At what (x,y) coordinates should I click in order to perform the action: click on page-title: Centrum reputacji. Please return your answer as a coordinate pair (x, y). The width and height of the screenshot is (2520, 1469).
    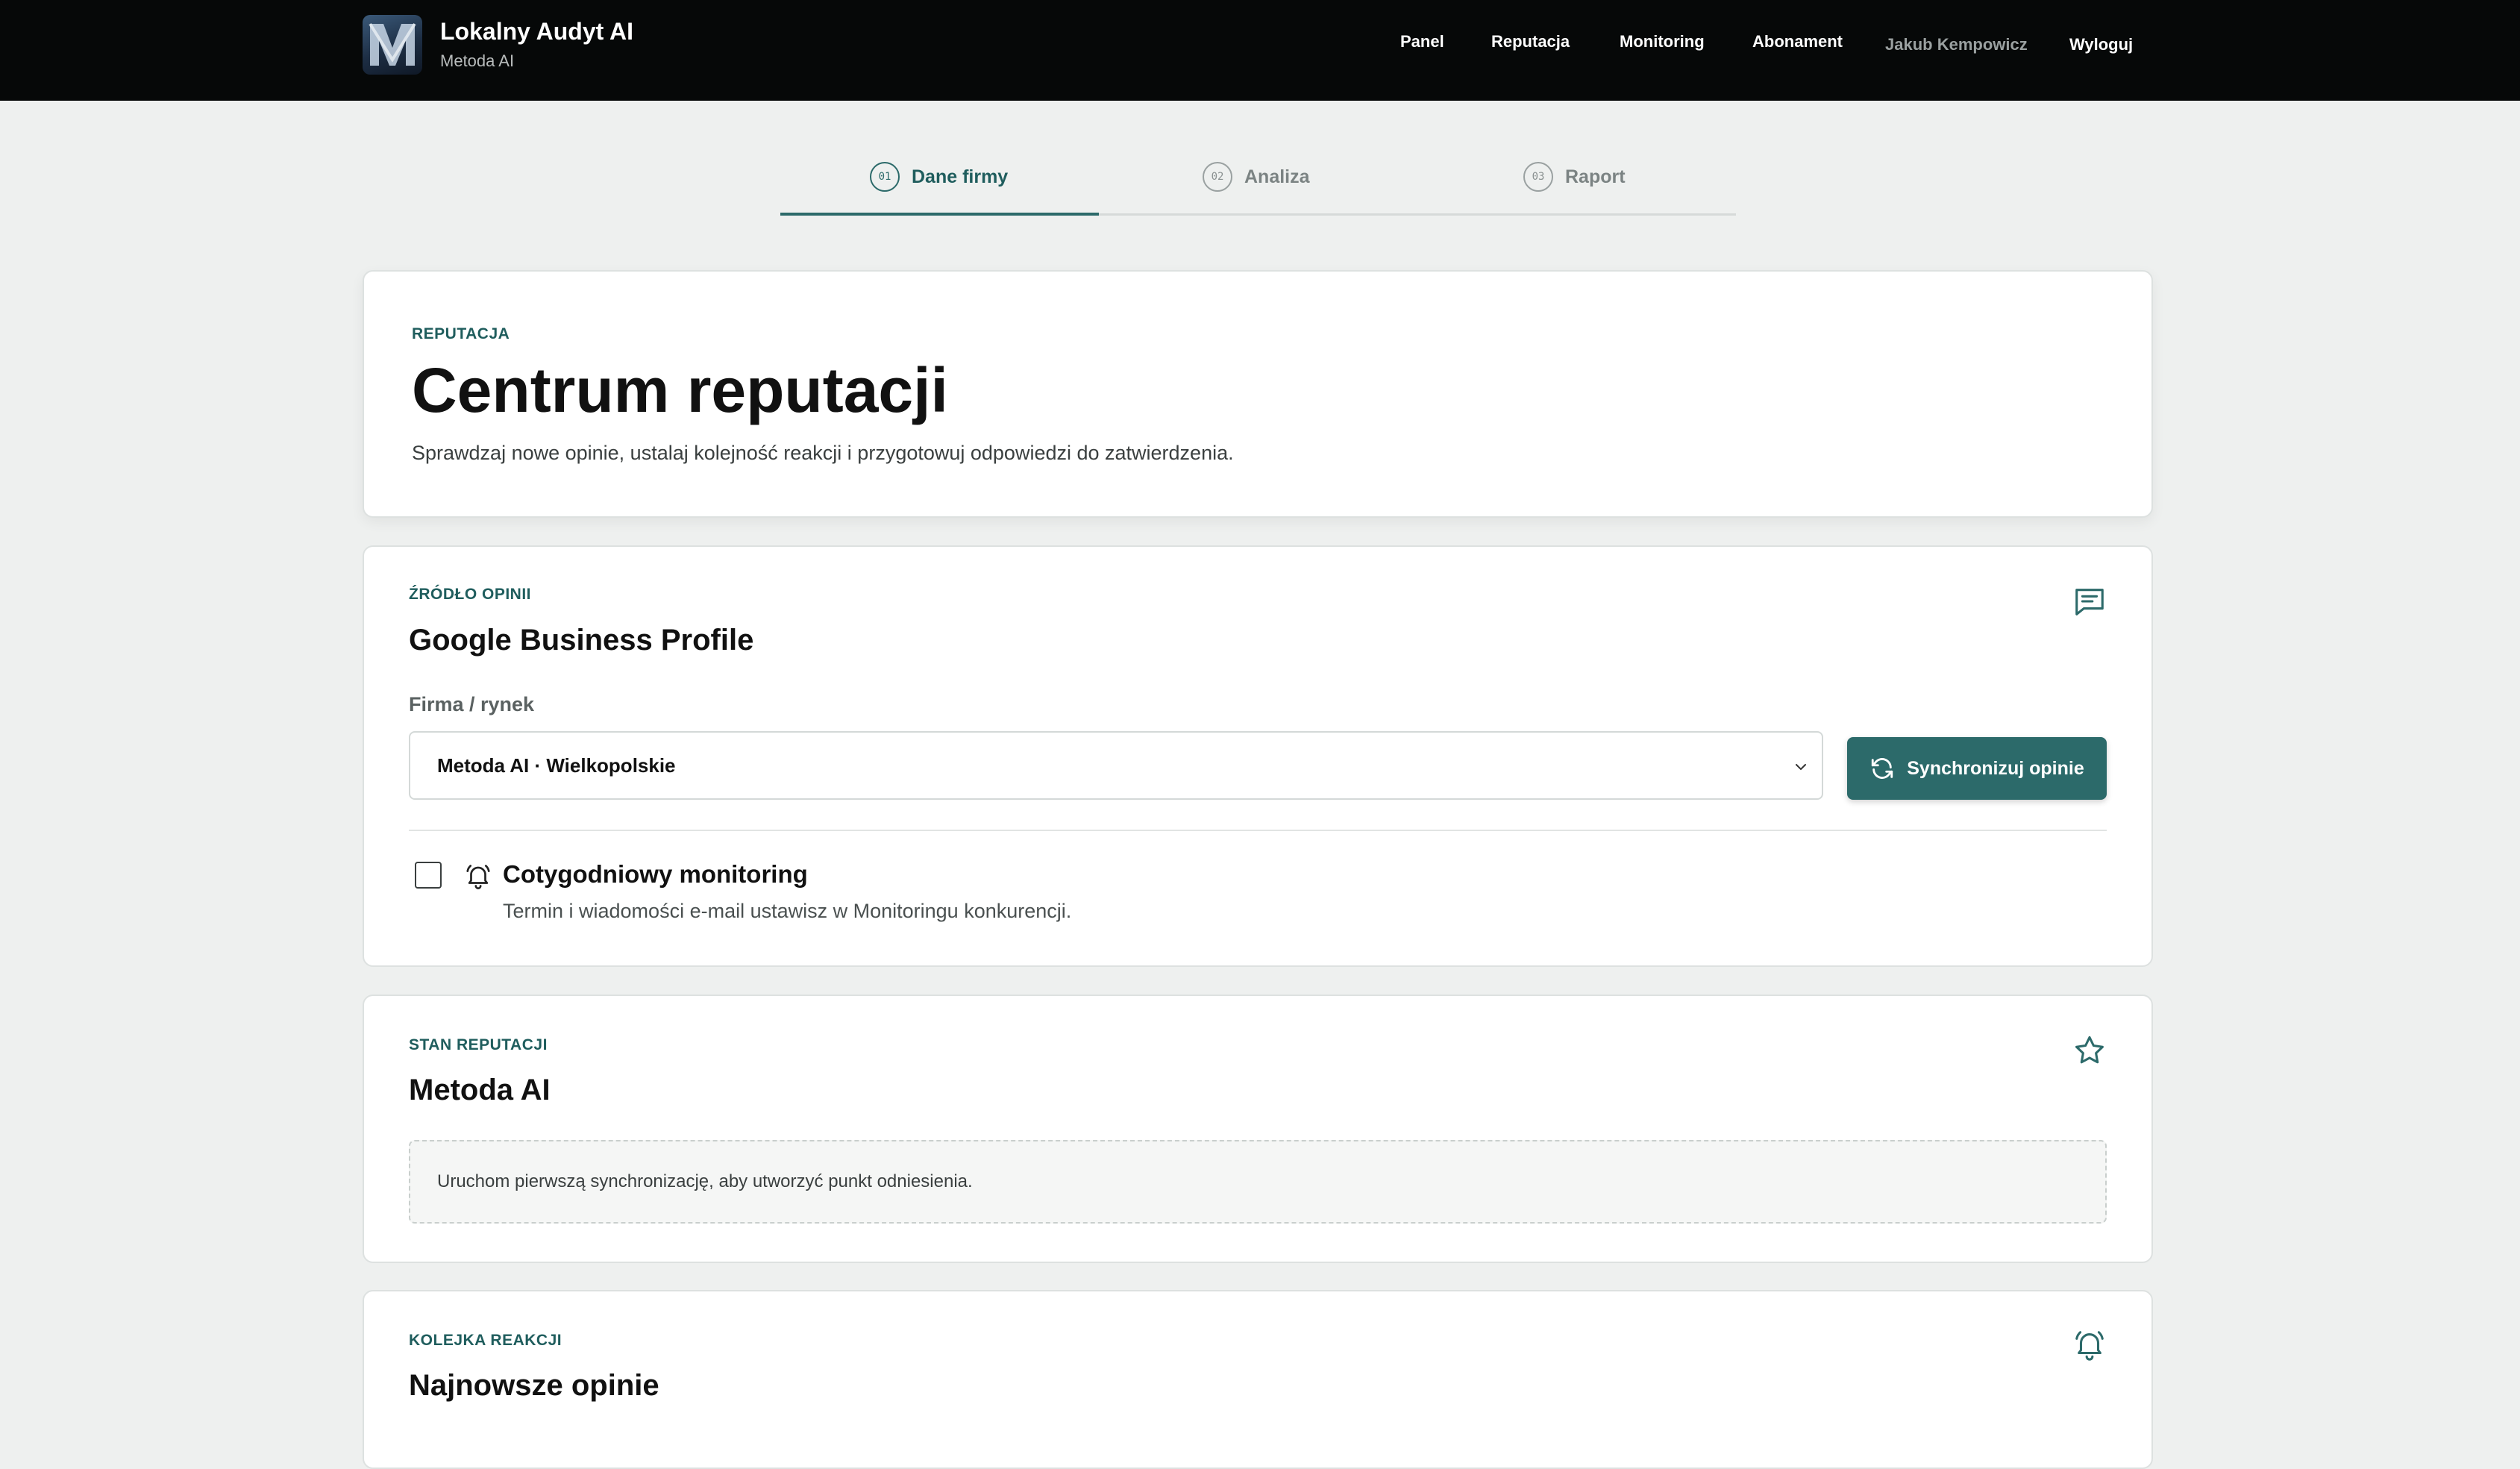
    Looking at the image, I should click on (680, 390).